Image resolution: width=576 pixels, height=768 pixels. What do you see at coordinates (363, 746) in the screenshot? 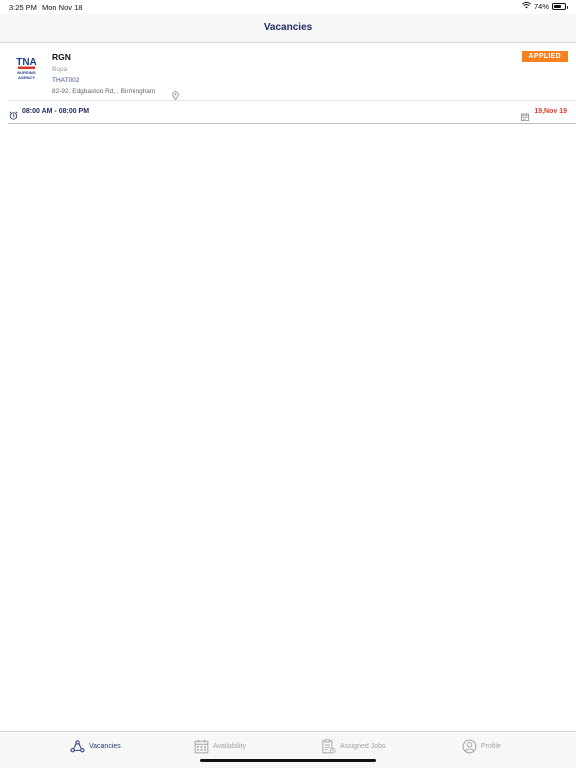
I see `tab-assigned-jobs-label: Assigned Jobs` at bounding box center [363, 746].